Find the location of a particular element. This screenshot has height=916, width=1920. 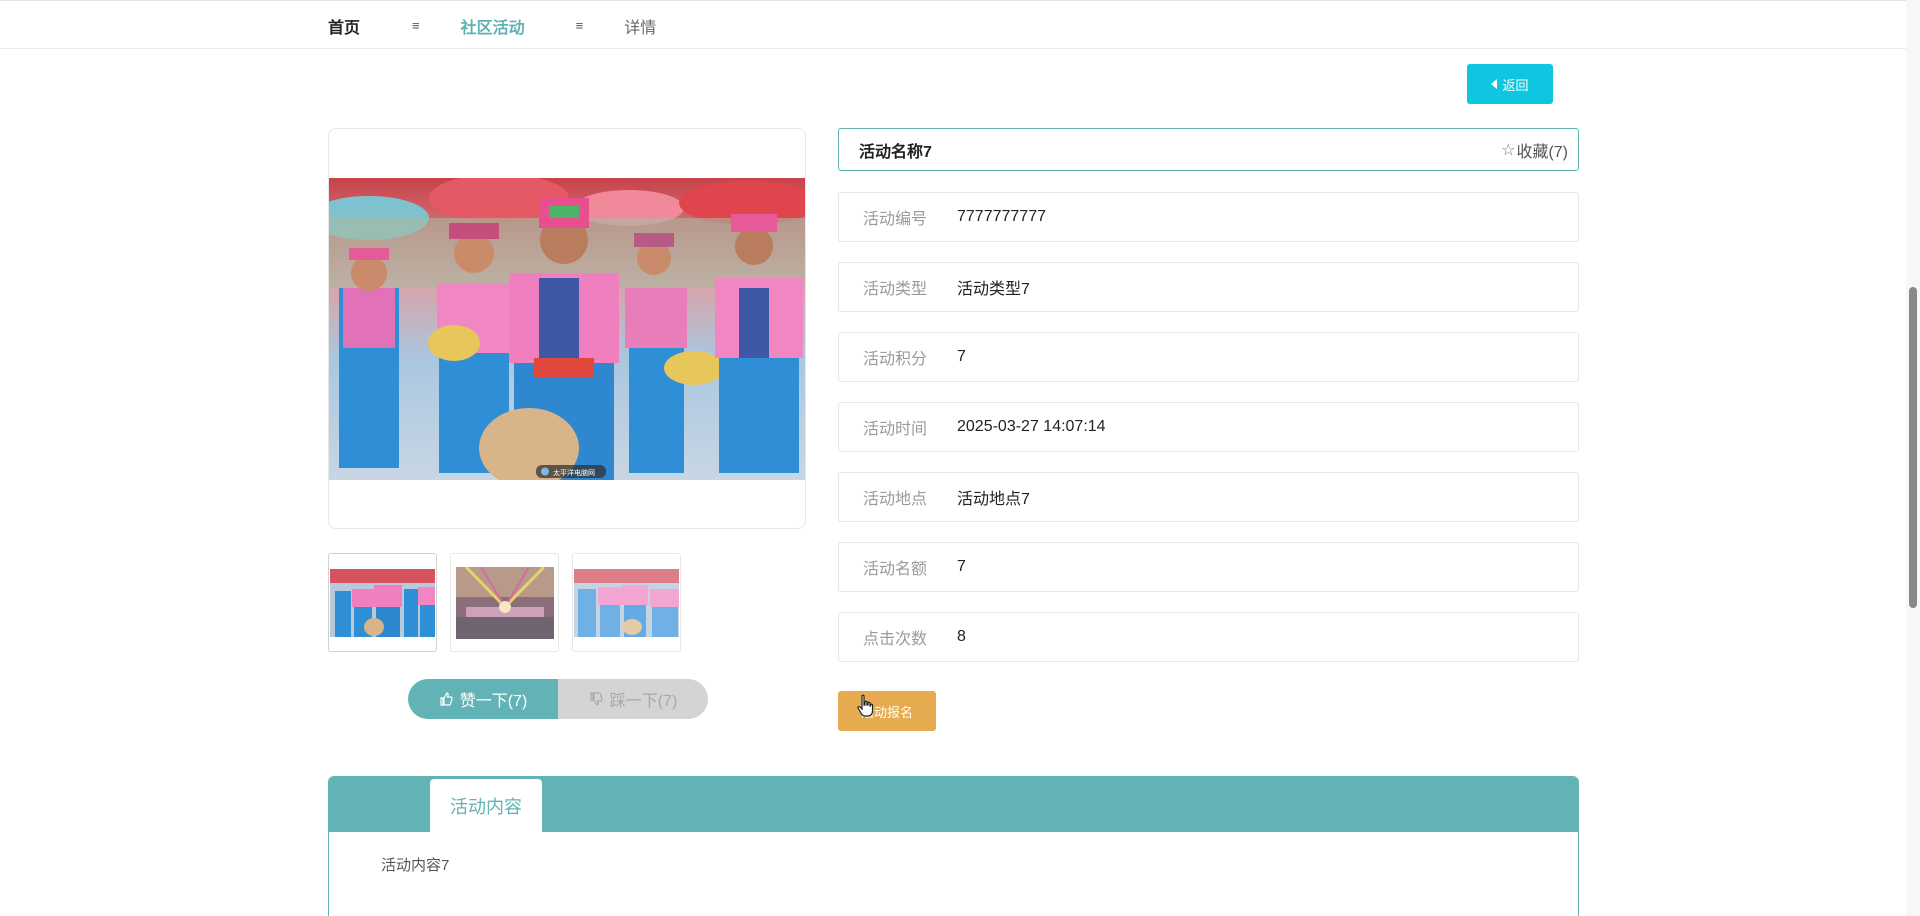

activity-content-text: 活动内容7 is located at coordinates (415, 865).